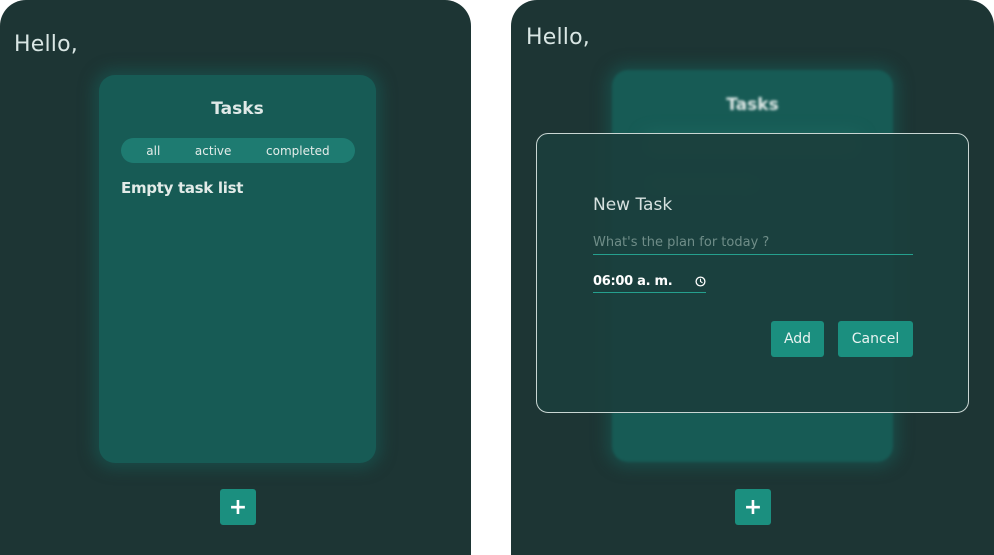  What do you see at coordinates (633, 205) in the screenshot?
I see `dialog-title: New Task` at bounding box center [633, 205].